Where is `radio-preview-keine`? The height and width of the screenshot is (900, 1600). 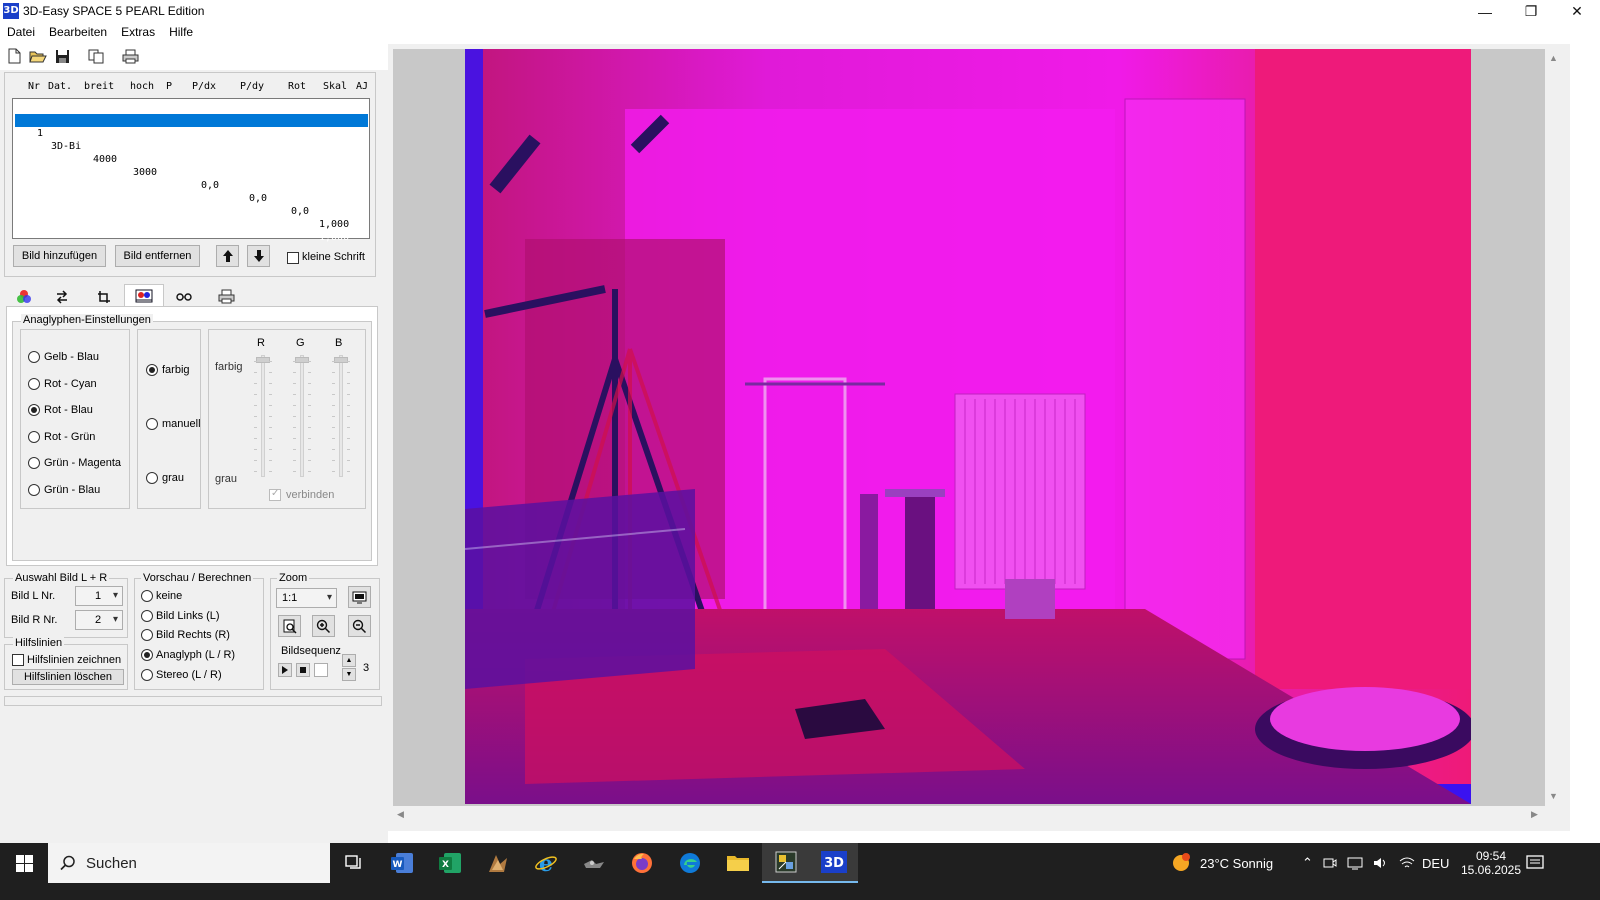
radio-preview-keine is located at coordinates (147, 596).